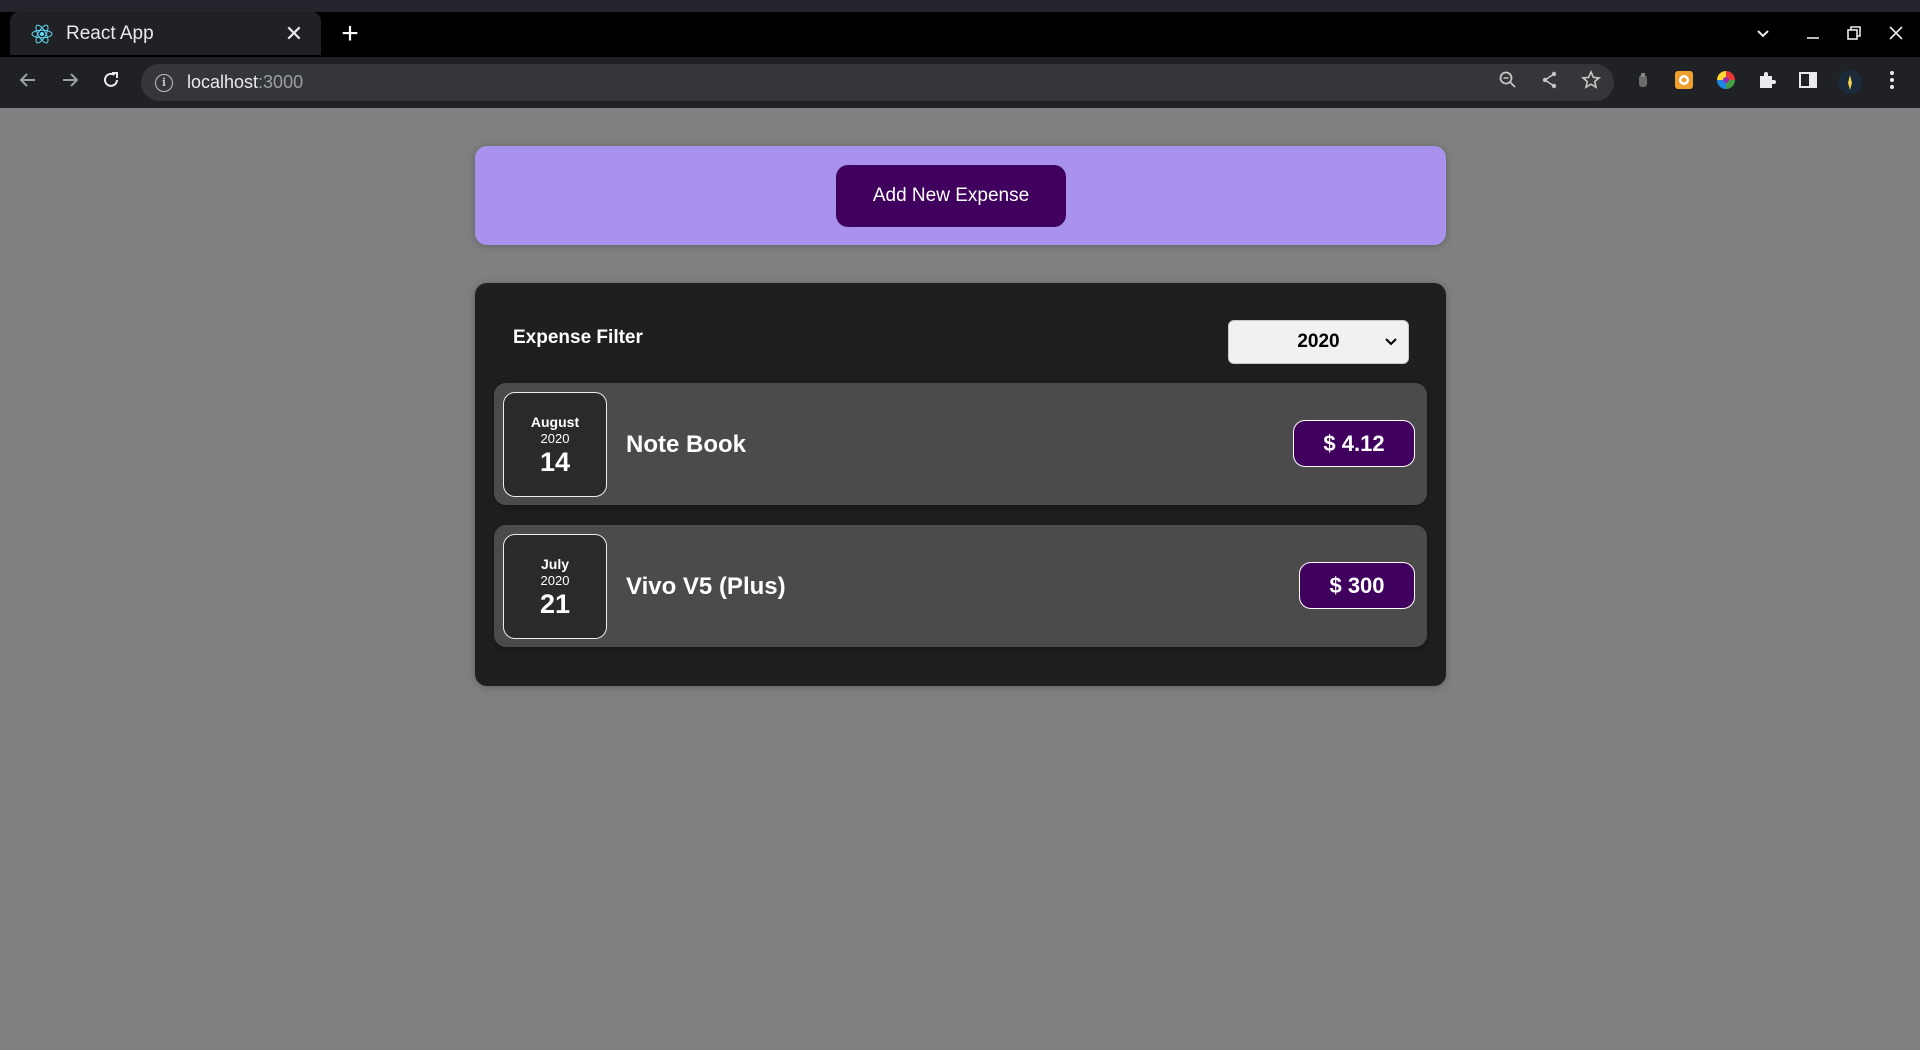  What do you see at coordinates (960, 444) in the screenshot?
I see `expense-item: August 2020 14 Note Book $ 4.12` at bounding box center [960, 444].